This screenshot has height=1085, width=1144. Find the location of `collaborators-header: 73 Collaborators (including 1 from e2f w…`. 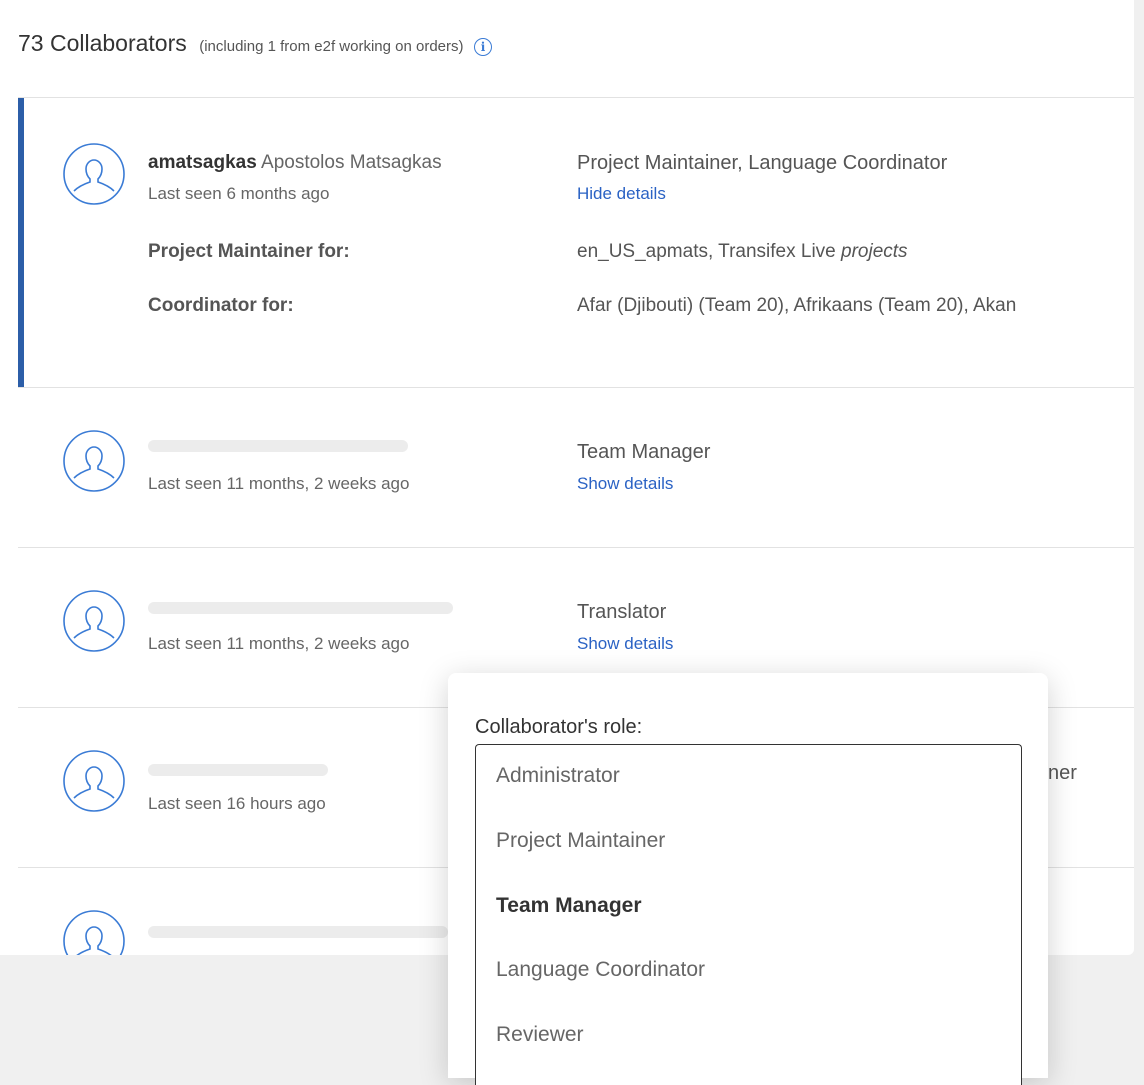

collaborators-header: 73 Collaborators (including 1 from e2f w… is located at coordinates (255, 43).